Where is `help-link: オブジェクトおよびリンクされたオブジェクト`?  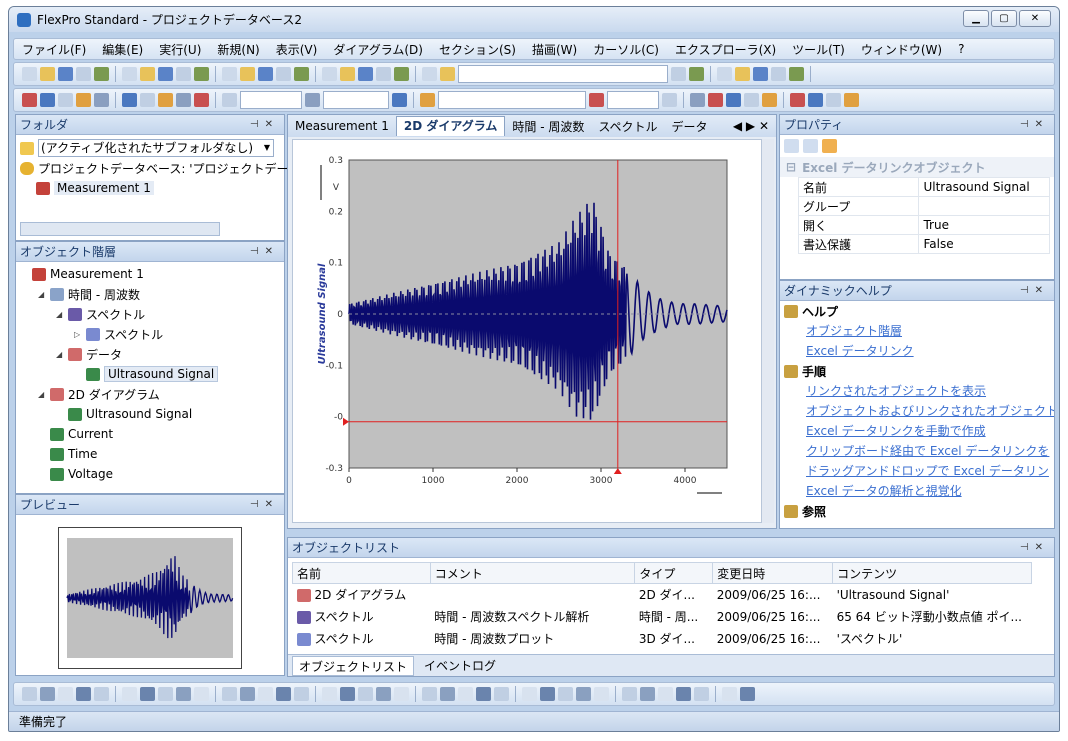
help-link: オブジェクトおよびリンクされたオブジェクト is located at coordinates (919, 411).